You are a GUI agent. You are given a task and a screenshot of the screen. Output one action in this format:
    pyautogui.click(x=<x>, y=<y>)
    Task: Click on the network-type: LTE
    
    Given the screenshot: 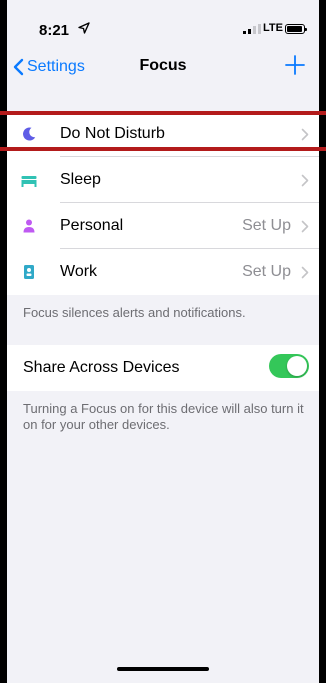 What is the action you would take?
    pyautogui.click(x=273, y=28)
    